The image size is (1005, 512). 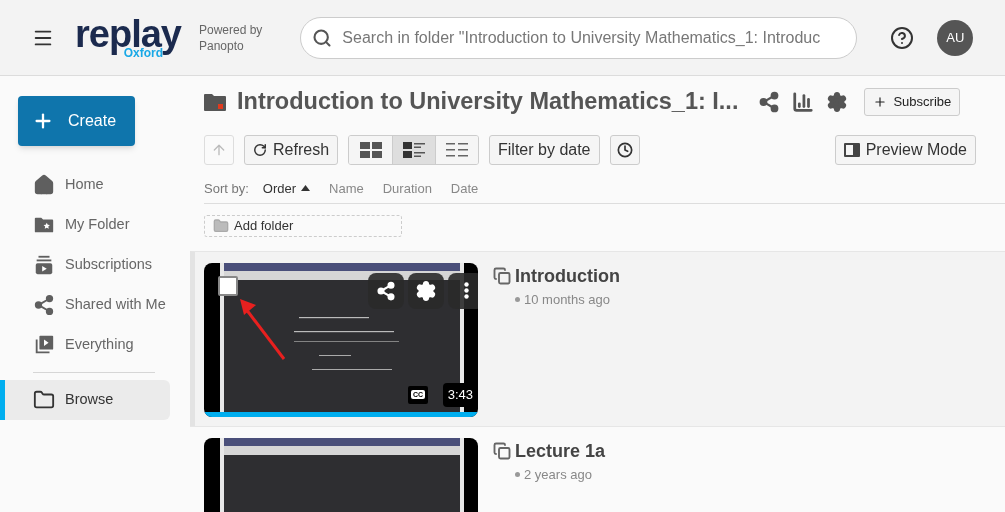 What do you see at coordinates (85, 305) in the screenshot?
I see `sidebar-item: Shared with Me` at bounding box center [85, 305].